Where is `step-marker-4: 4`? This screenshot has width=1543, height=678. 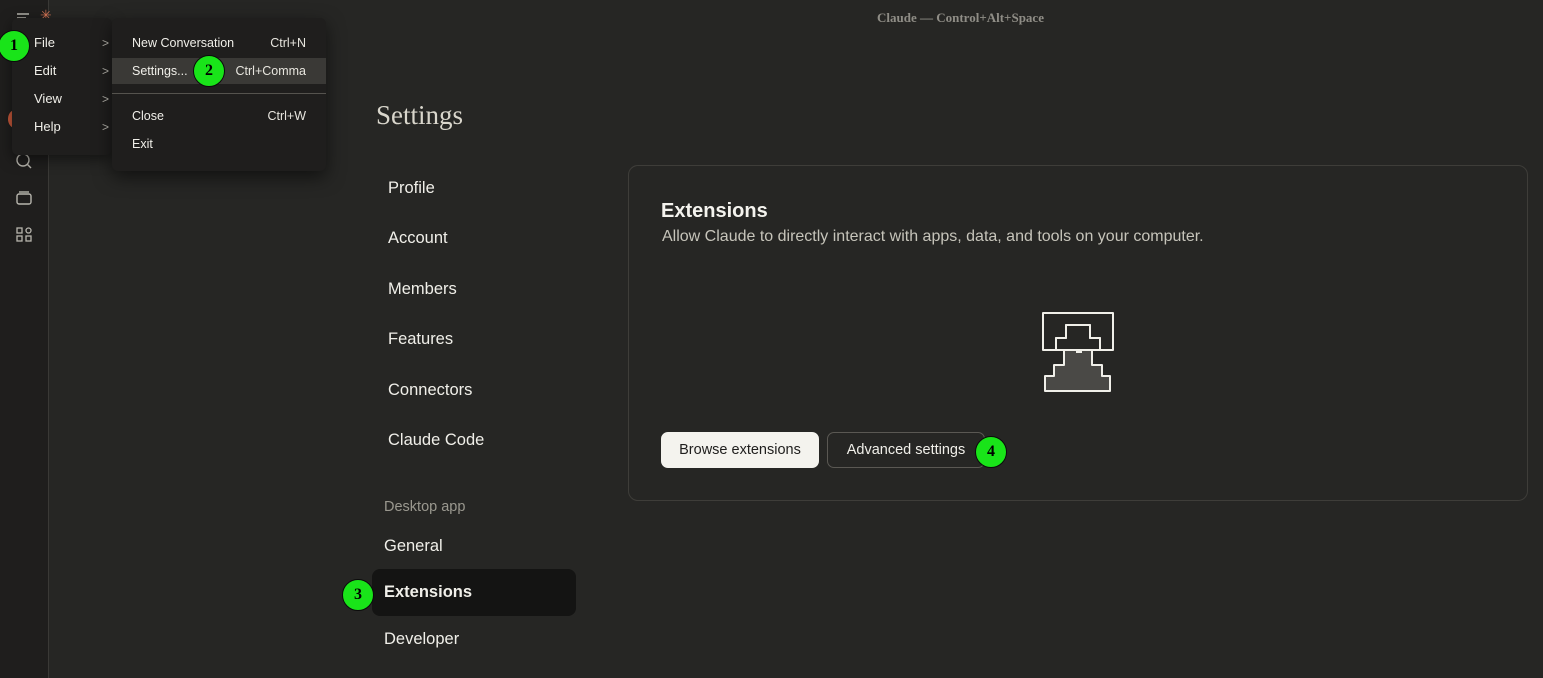 step-marker-4: 4 is located at coordinates (991, 452).